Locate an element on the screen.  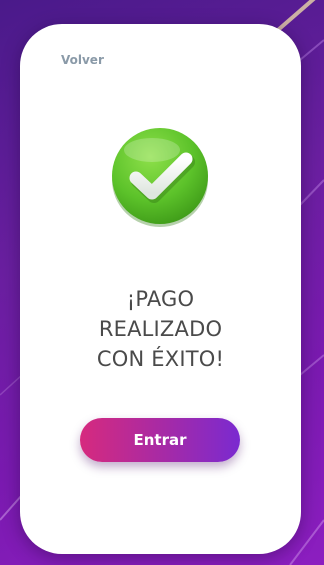
enter-button: Entrar is located at coordinates (160, 440).